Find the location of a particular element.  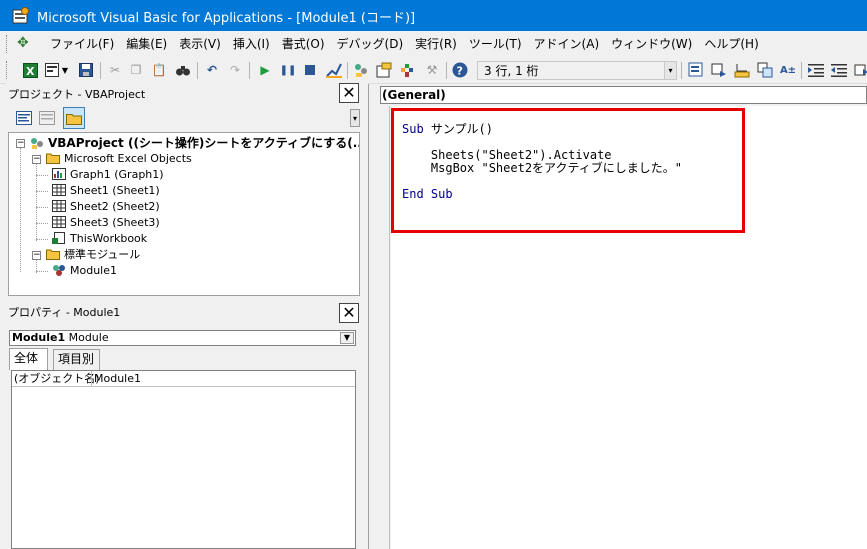

tree-item-sheet1: Sheet1 (Sheet1) is located at coordinates (106, 191).